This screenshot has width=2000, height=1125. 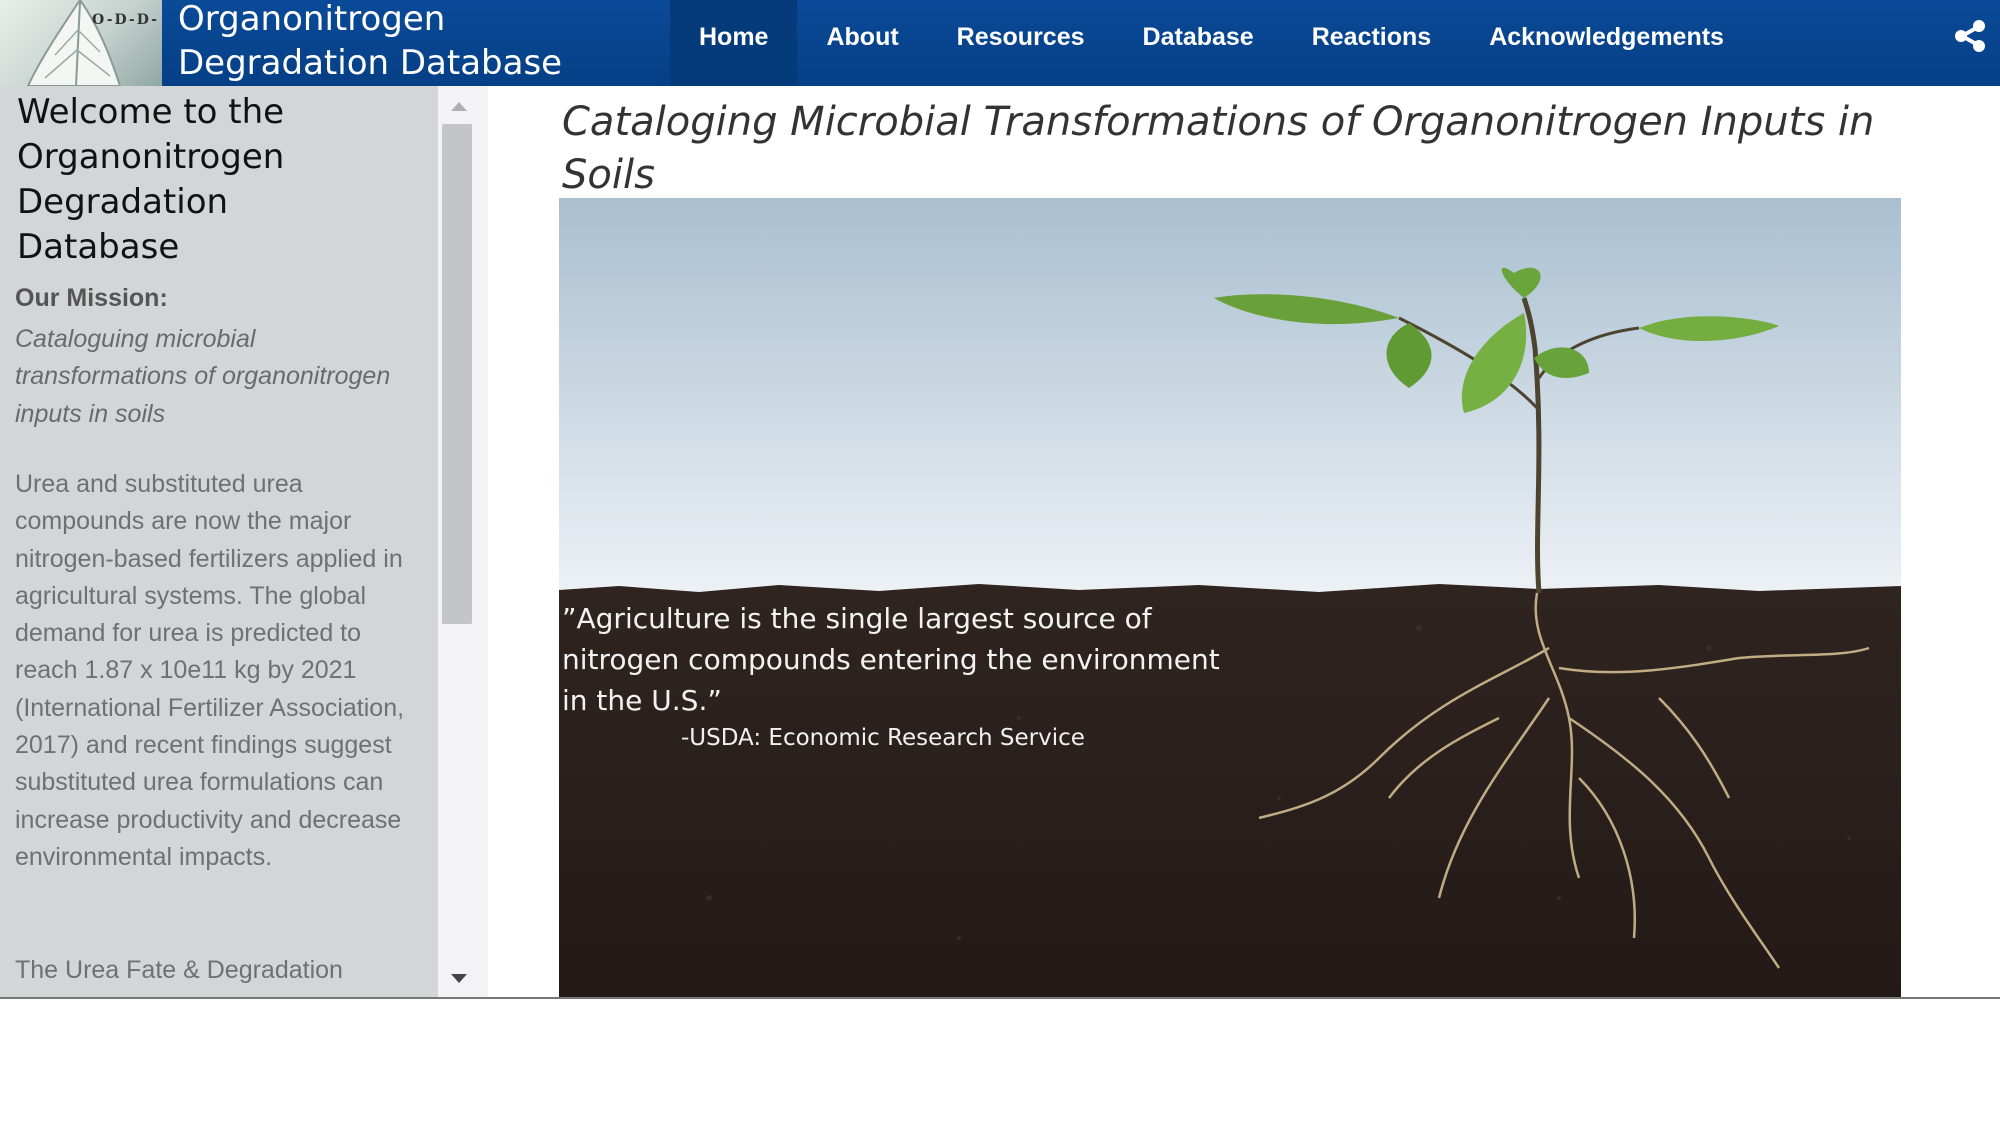 What do you see at coordinates (862, 43) in the screenshot?
I see `nav-about: About` at bounding box center [862, 43].